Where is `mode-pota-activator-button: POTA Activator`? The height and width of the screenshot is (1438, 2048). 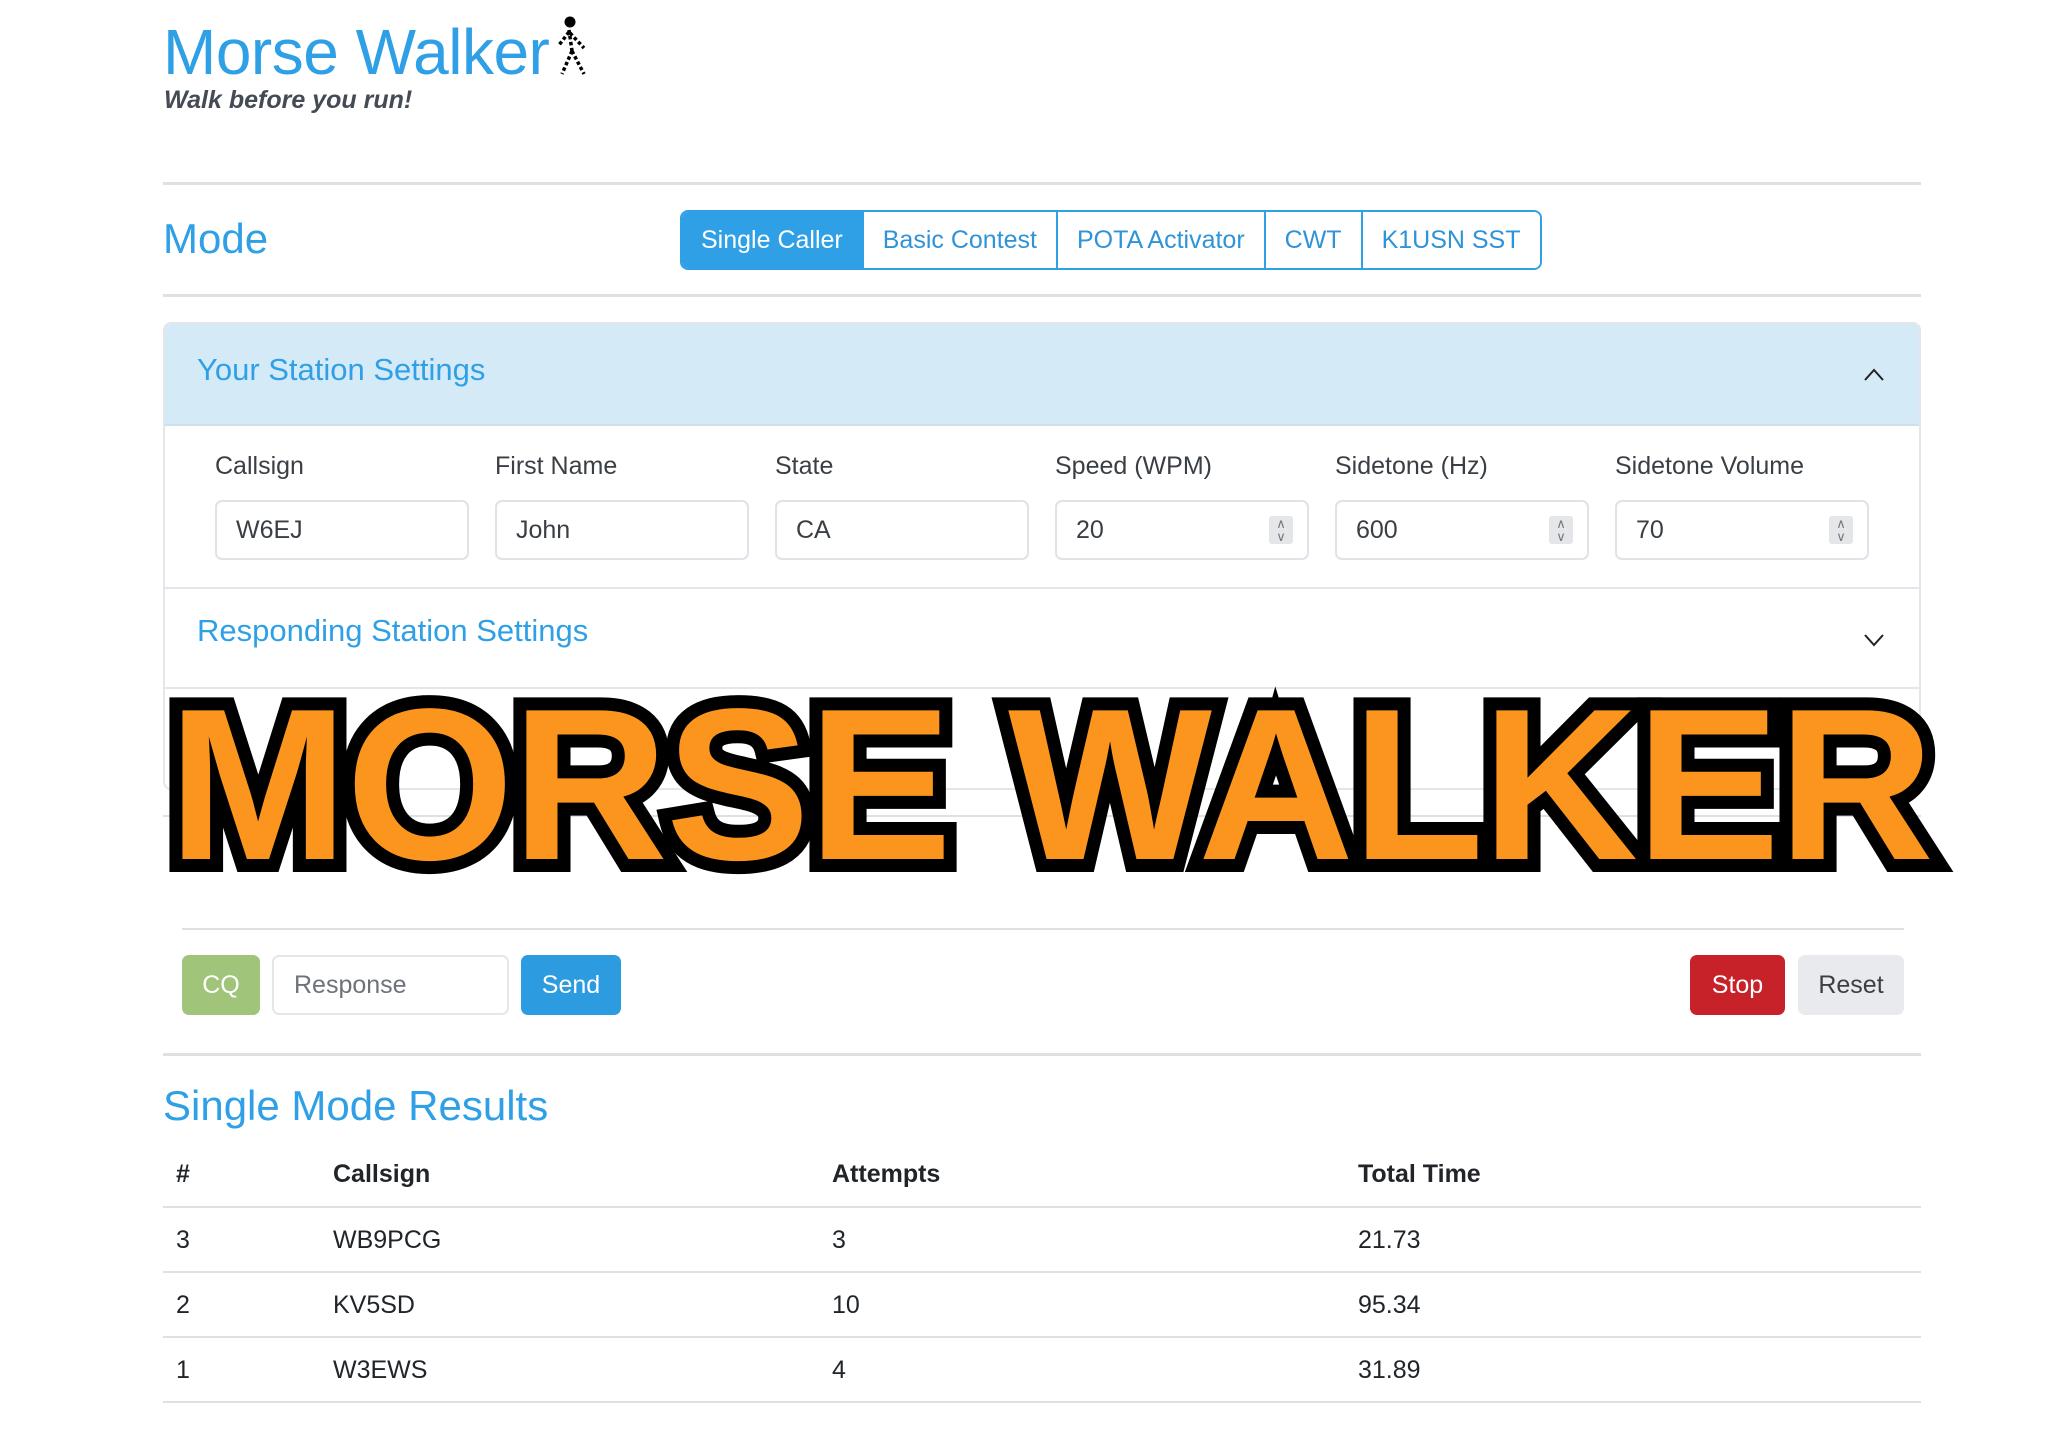
mode-pota-activator-button: POTA Activator is located at coordinates (1162, 240).